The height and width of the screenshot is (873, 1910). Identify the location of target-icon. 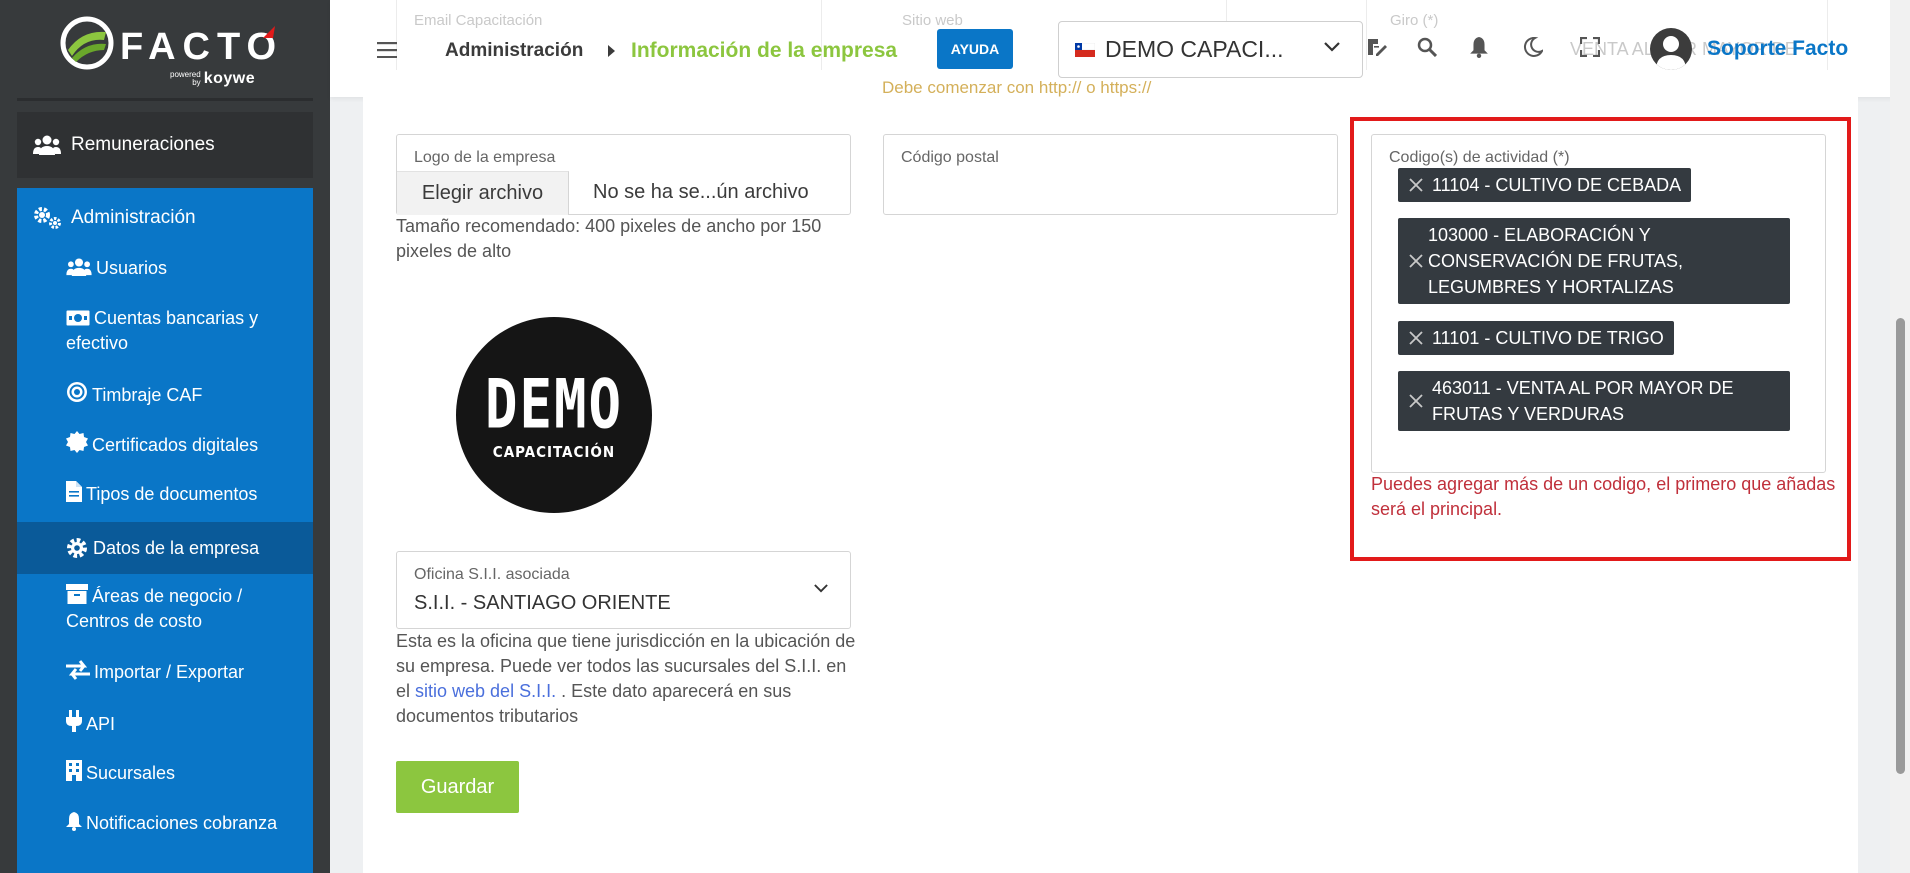
(77, 392).